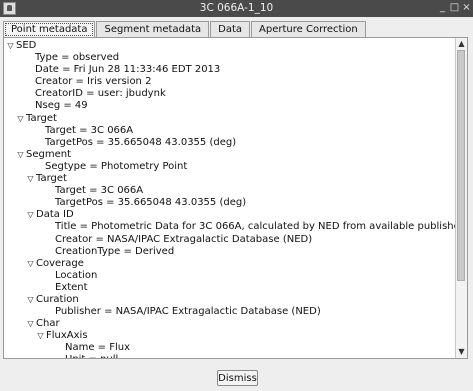 Image resolution: width=473 pixels, height=391 pixels. I want to click on tree-node: ▽ Curation, so click(229, 300).